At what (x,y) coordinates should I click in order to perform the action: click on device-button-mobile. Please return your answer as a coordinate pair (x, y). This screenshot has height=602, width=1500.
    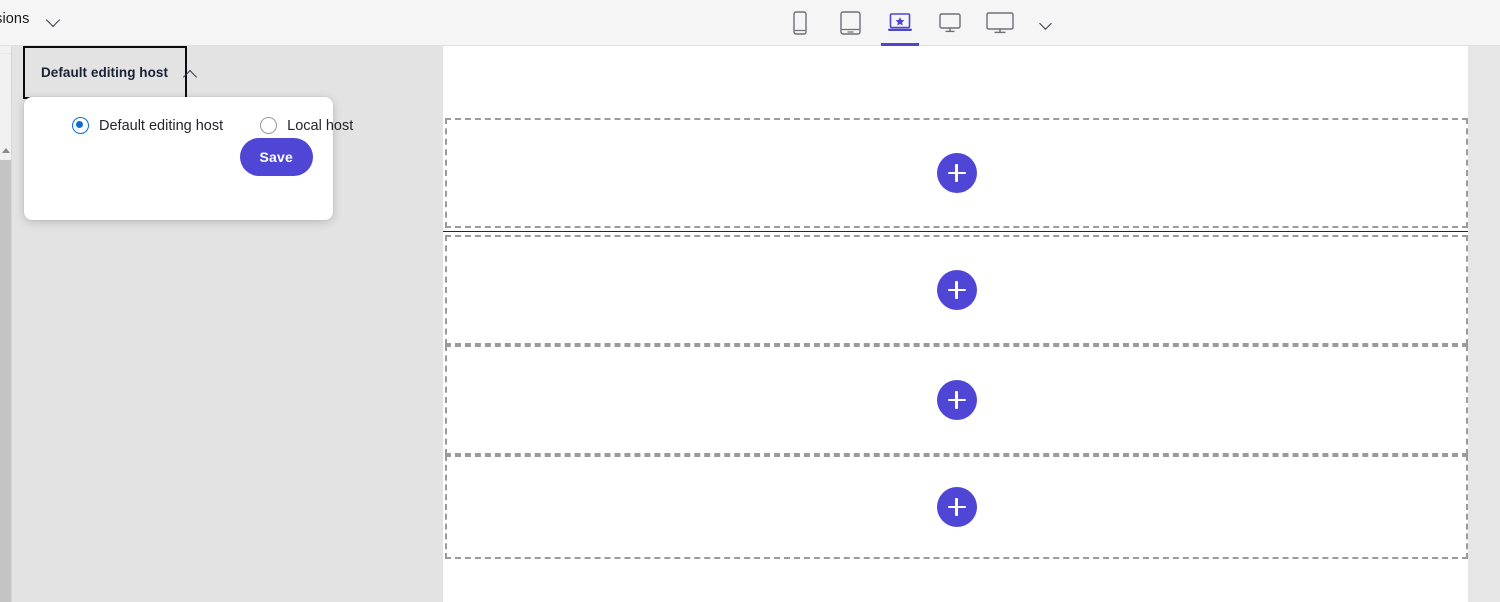
    Looking at the image, I should click on (800, 23).